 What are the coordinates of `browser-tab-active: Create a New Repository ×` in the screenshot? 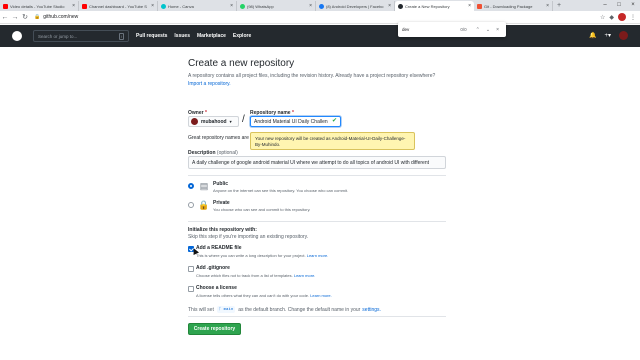 It's located at (434, 6).